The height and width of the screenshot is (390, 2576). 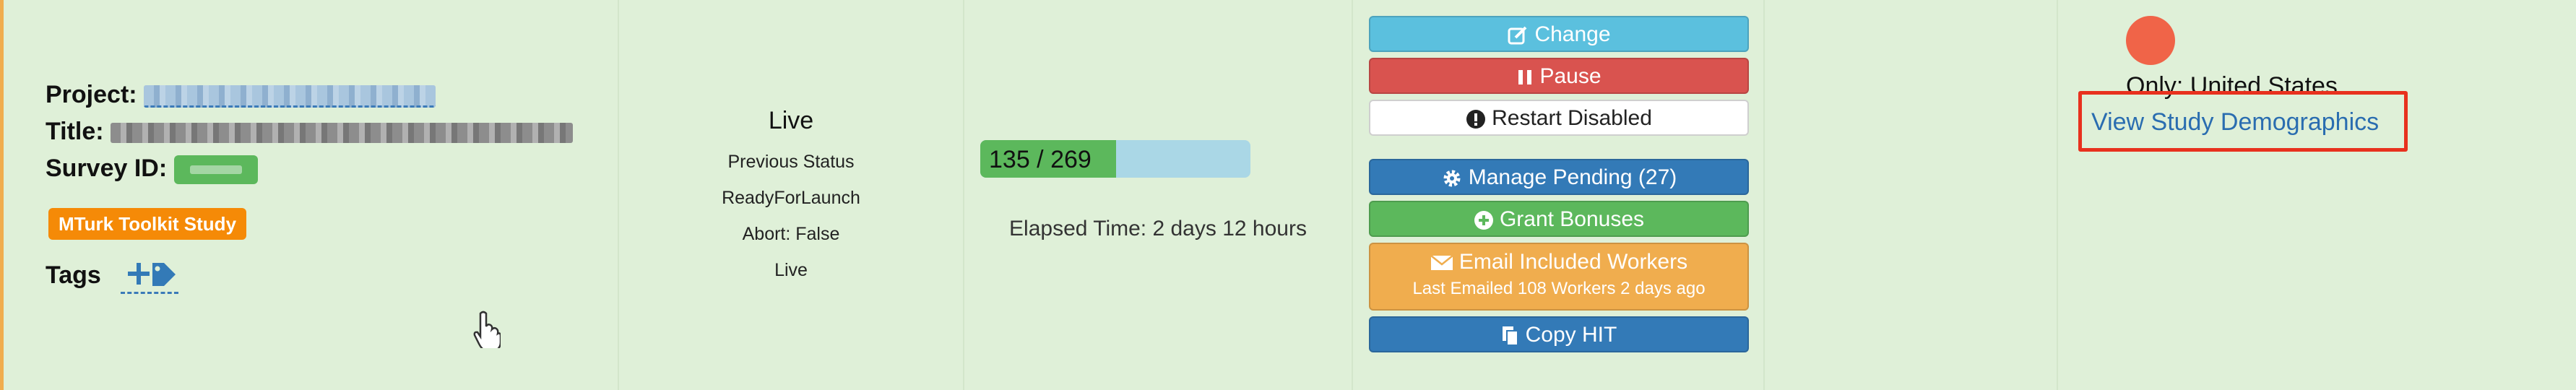 I want to click on tags-label: Tags, so click(x=73, y=275).